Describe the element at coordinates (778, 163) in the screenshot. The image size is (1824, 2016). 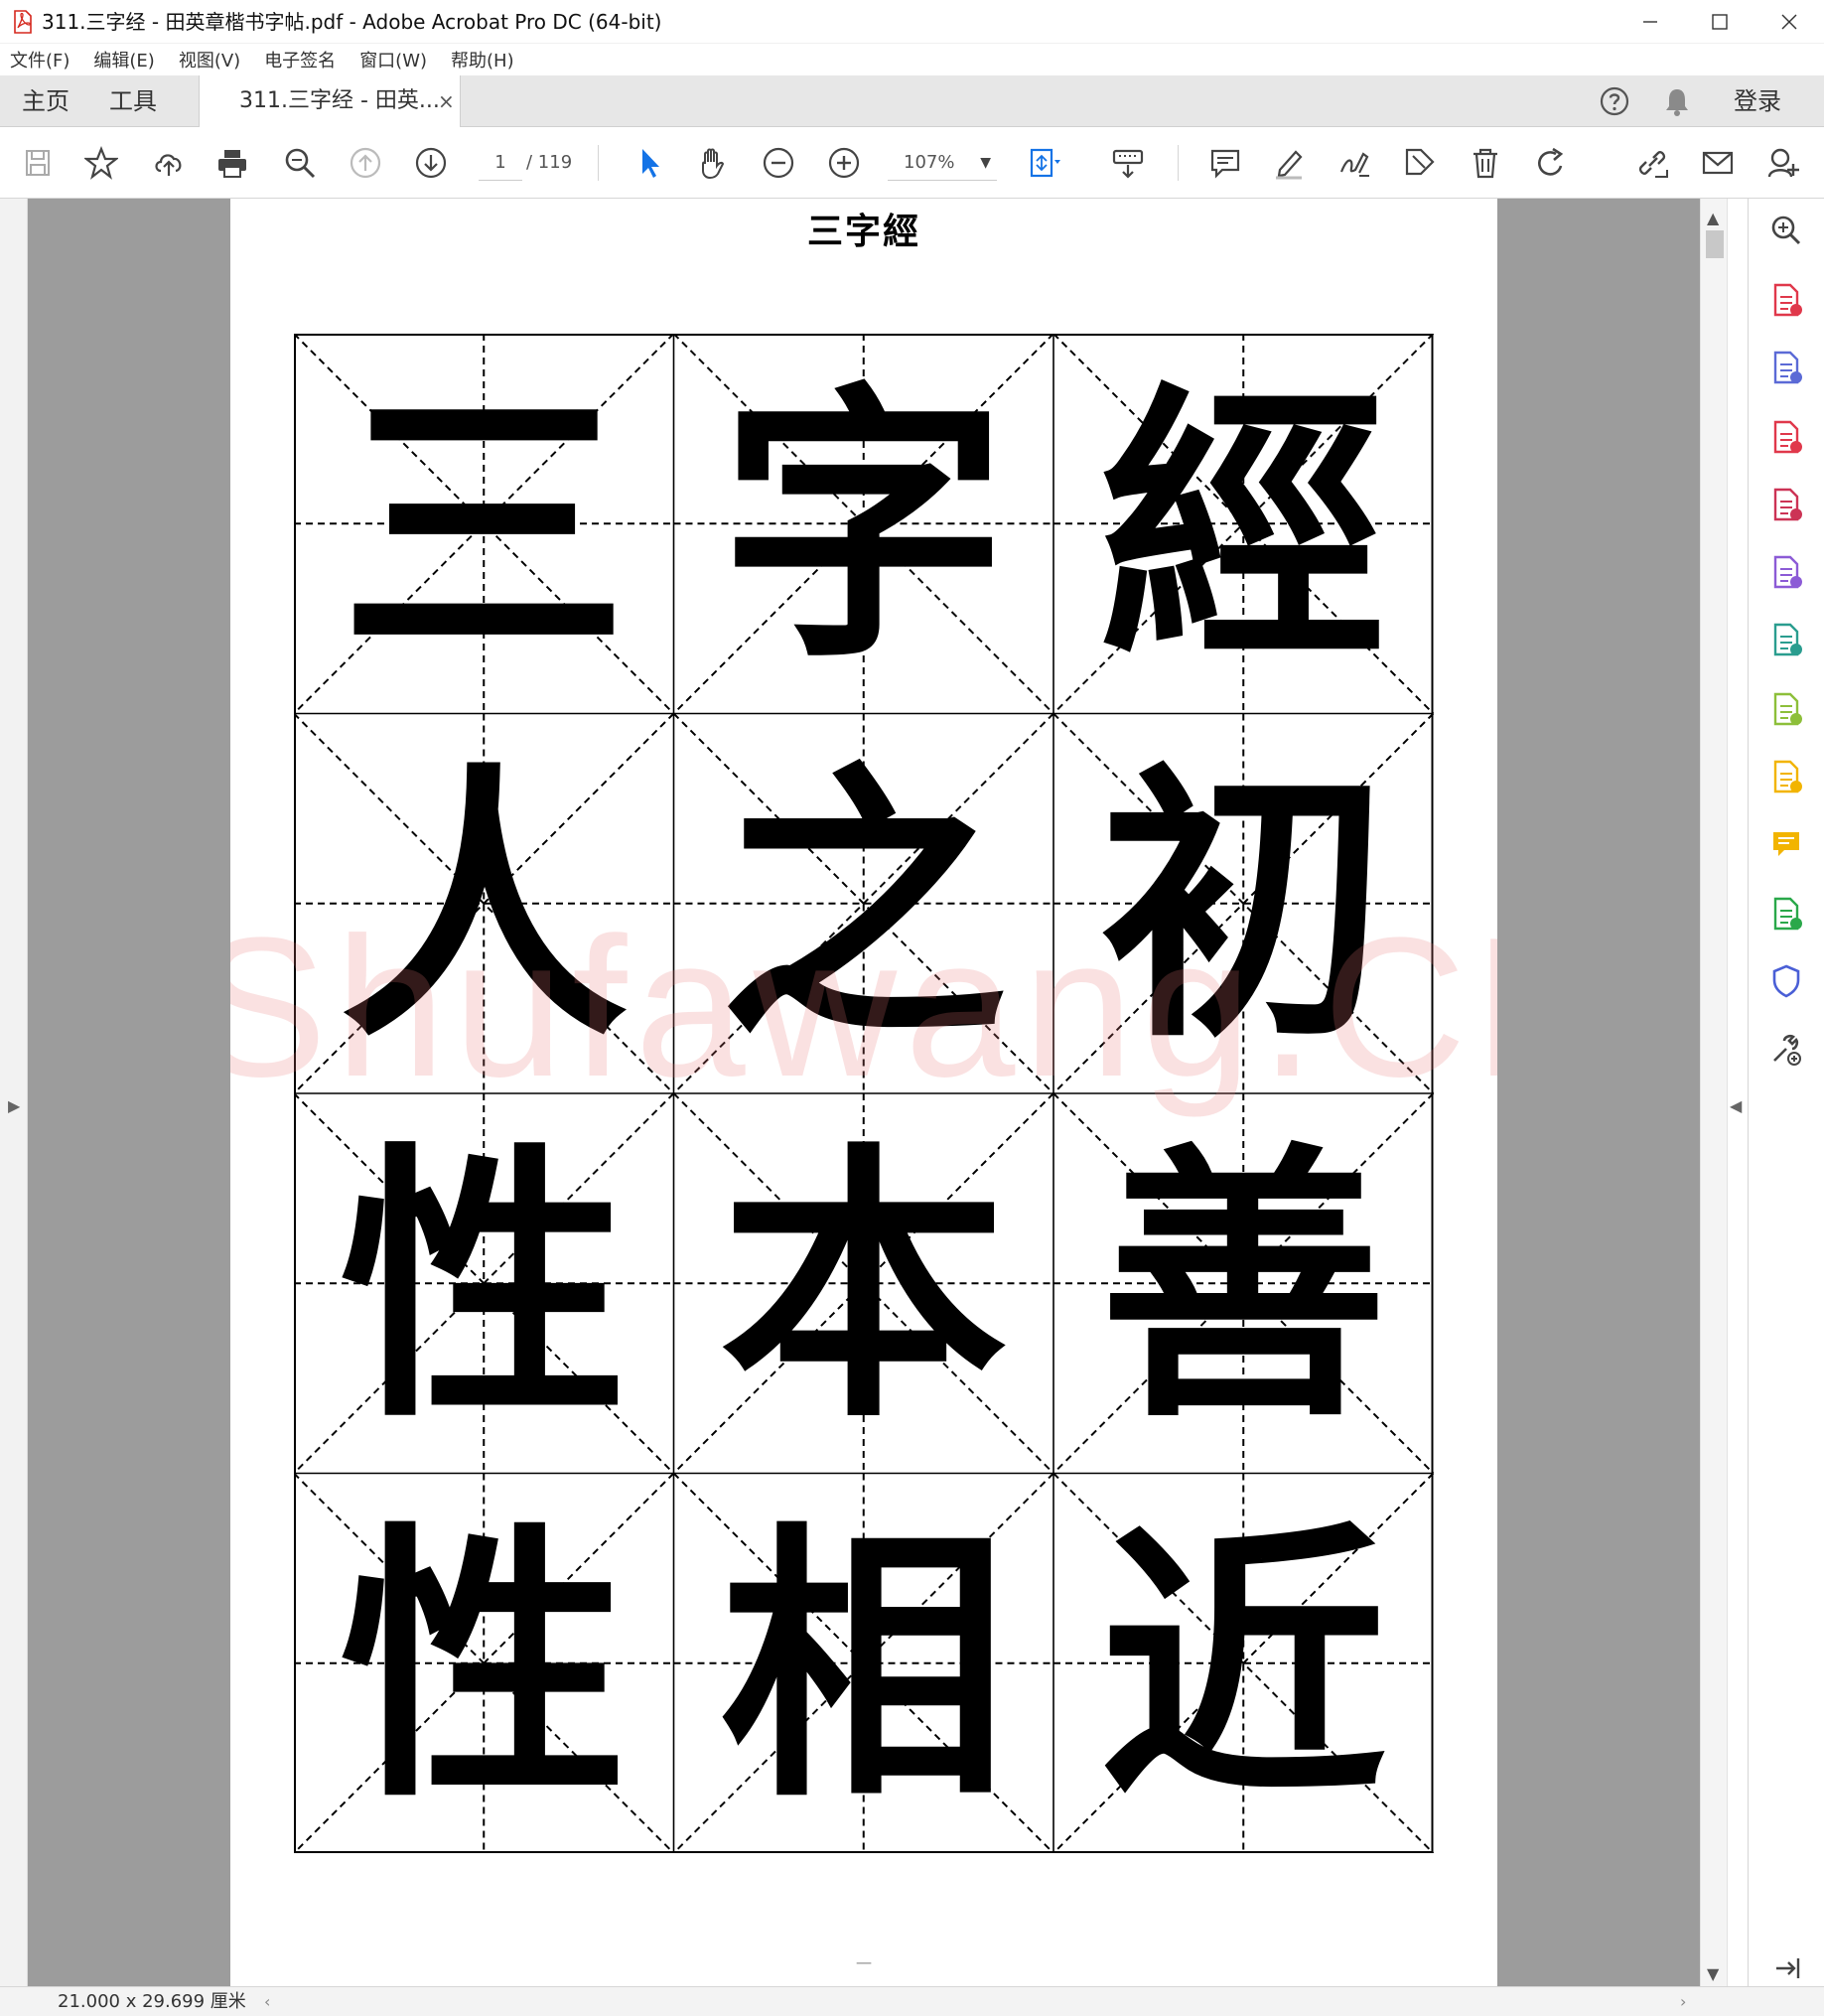
I see `zoom-out-button` at that location.